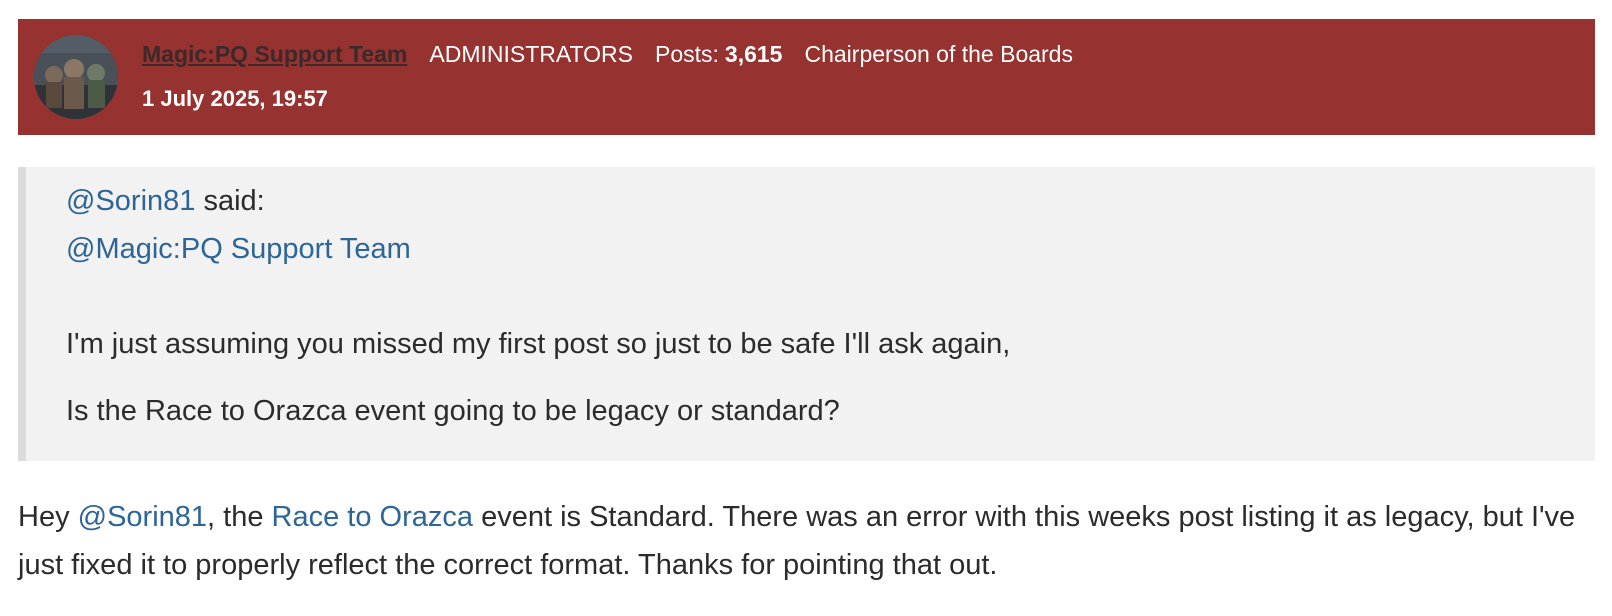 The width and height of the screenshot is (1612, 616). I want to click on reply-mention: @Sorin81, so click(142, 517).